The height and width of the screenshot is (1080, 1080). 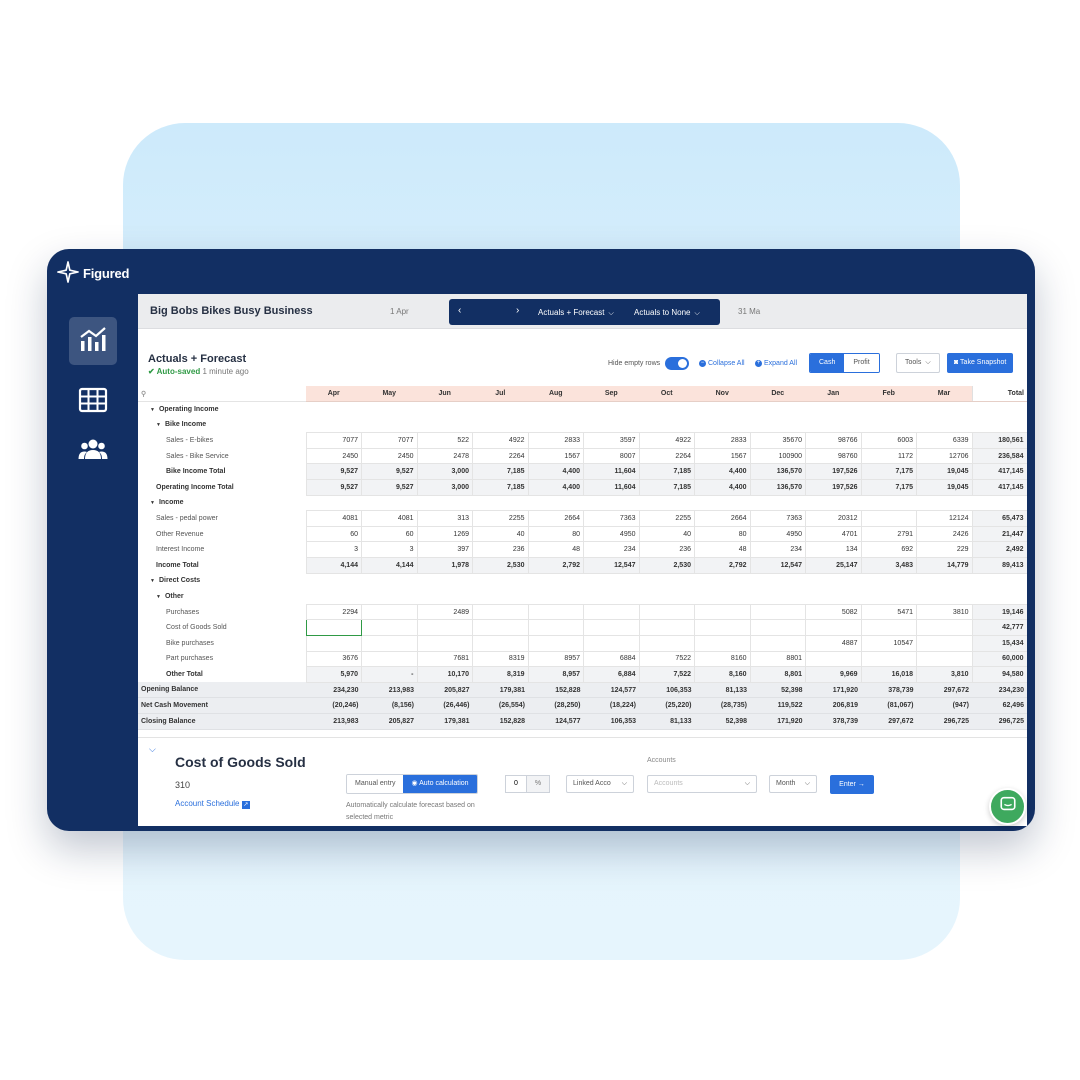 What do you see at coordinates (375, 784) in the screenshot?
I see `manual-entry-button: Manual entry` at bounding box center [375, 784].